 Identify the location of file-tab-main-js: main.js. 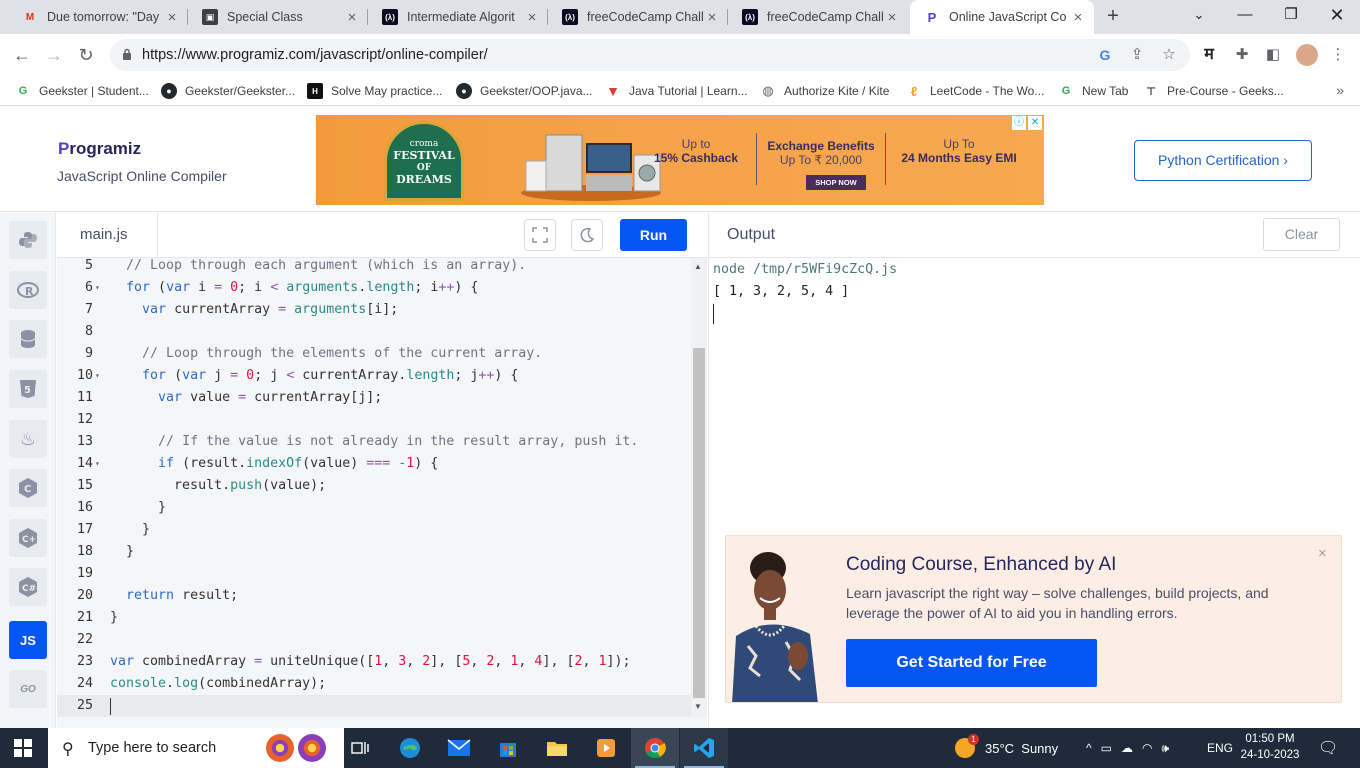
(107, 235).